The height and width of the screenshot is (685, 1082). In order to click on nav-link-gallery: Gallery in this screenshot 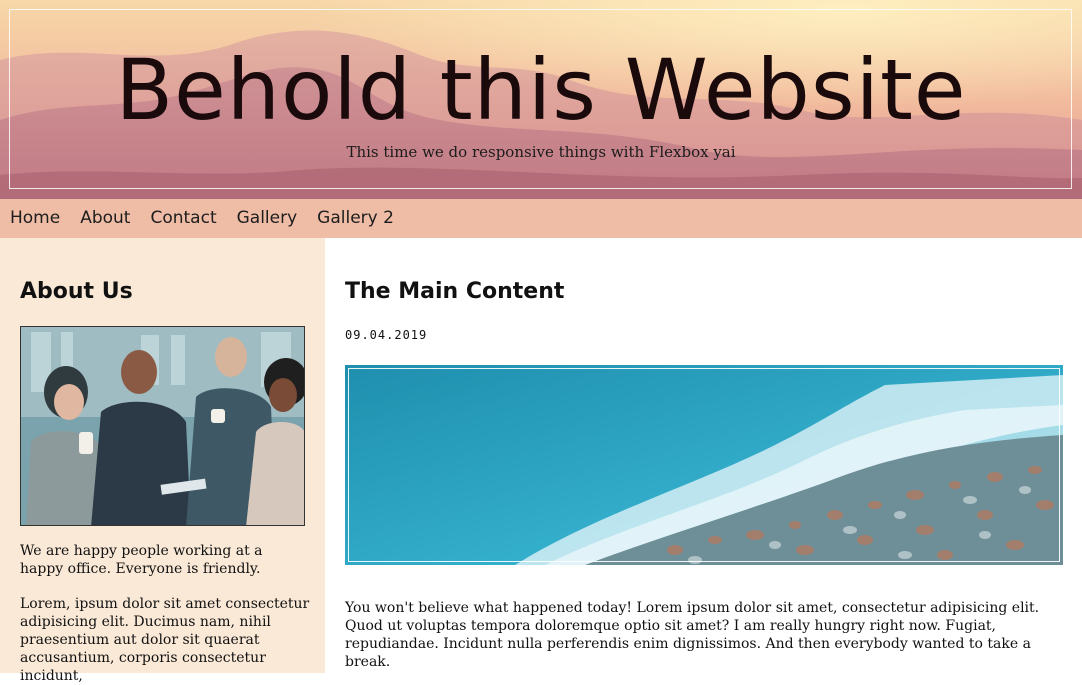, I will do `click(267, 218)`.